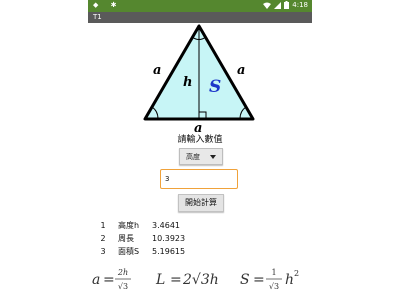 The image size is (400, 300). I want to click on formula3-tail: h, so click(289, 280).